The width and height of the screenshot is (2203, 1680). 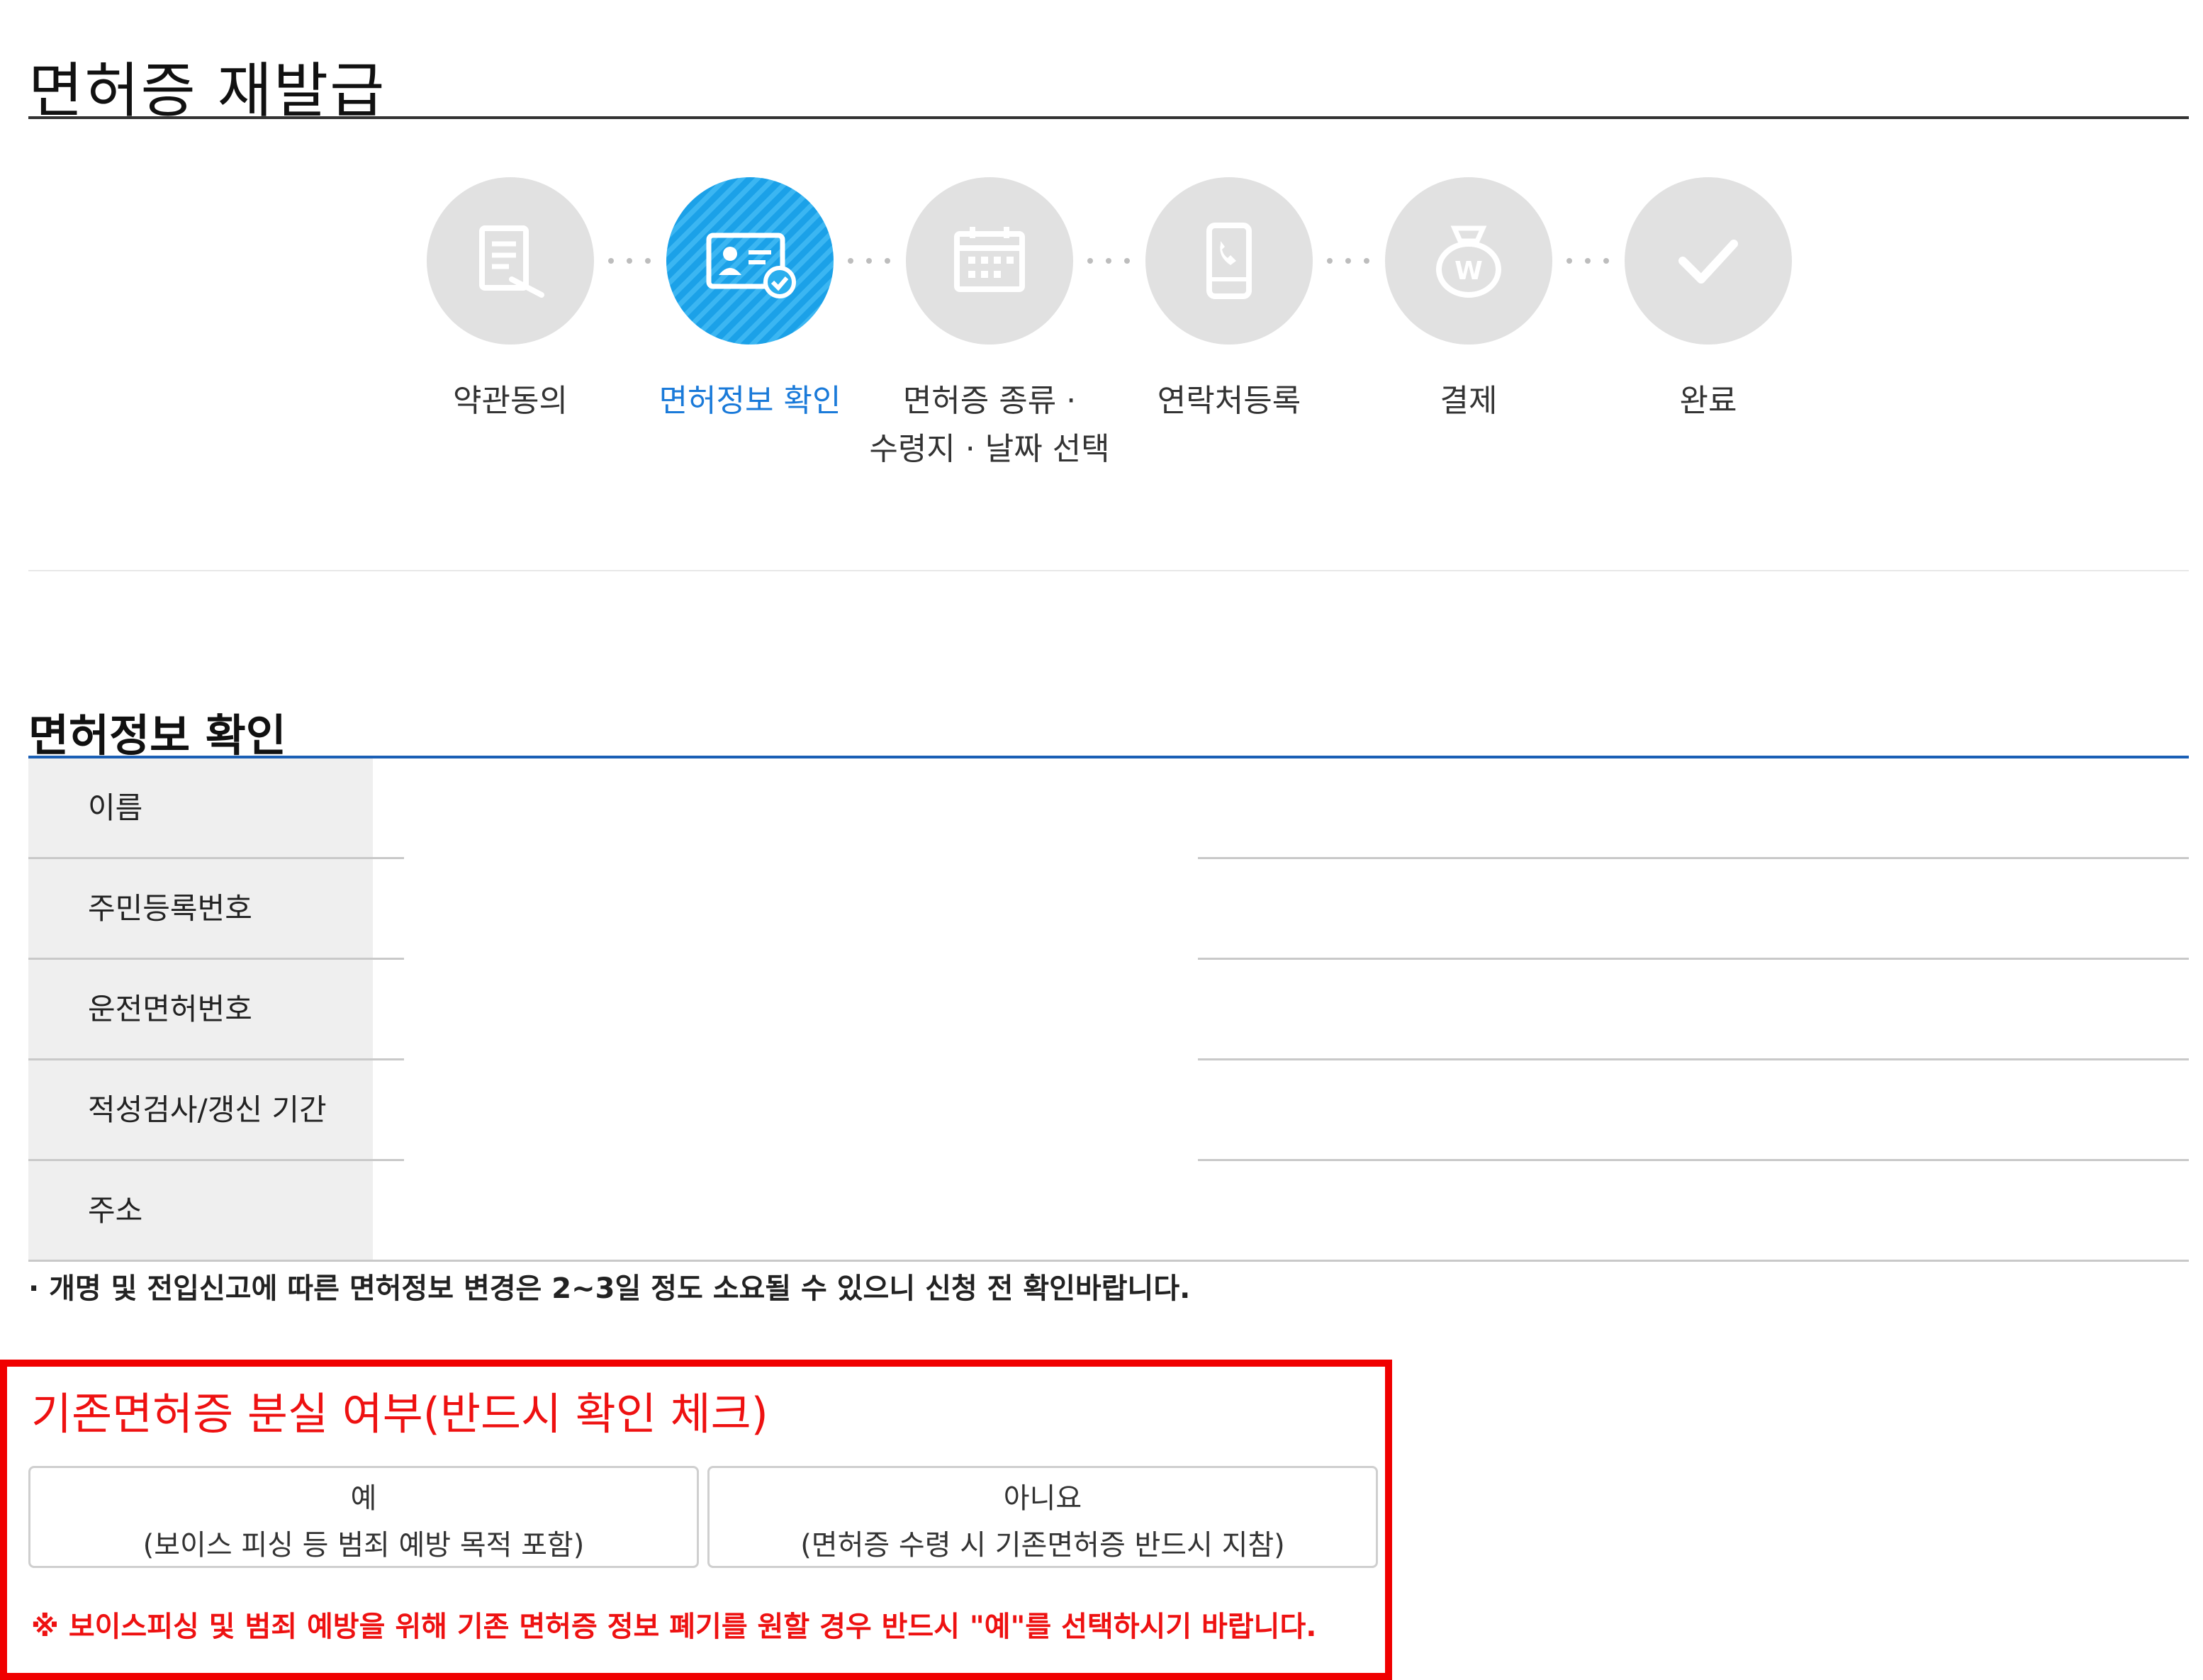 I want to click on document-pen-icon, so click(x=510, y=261).